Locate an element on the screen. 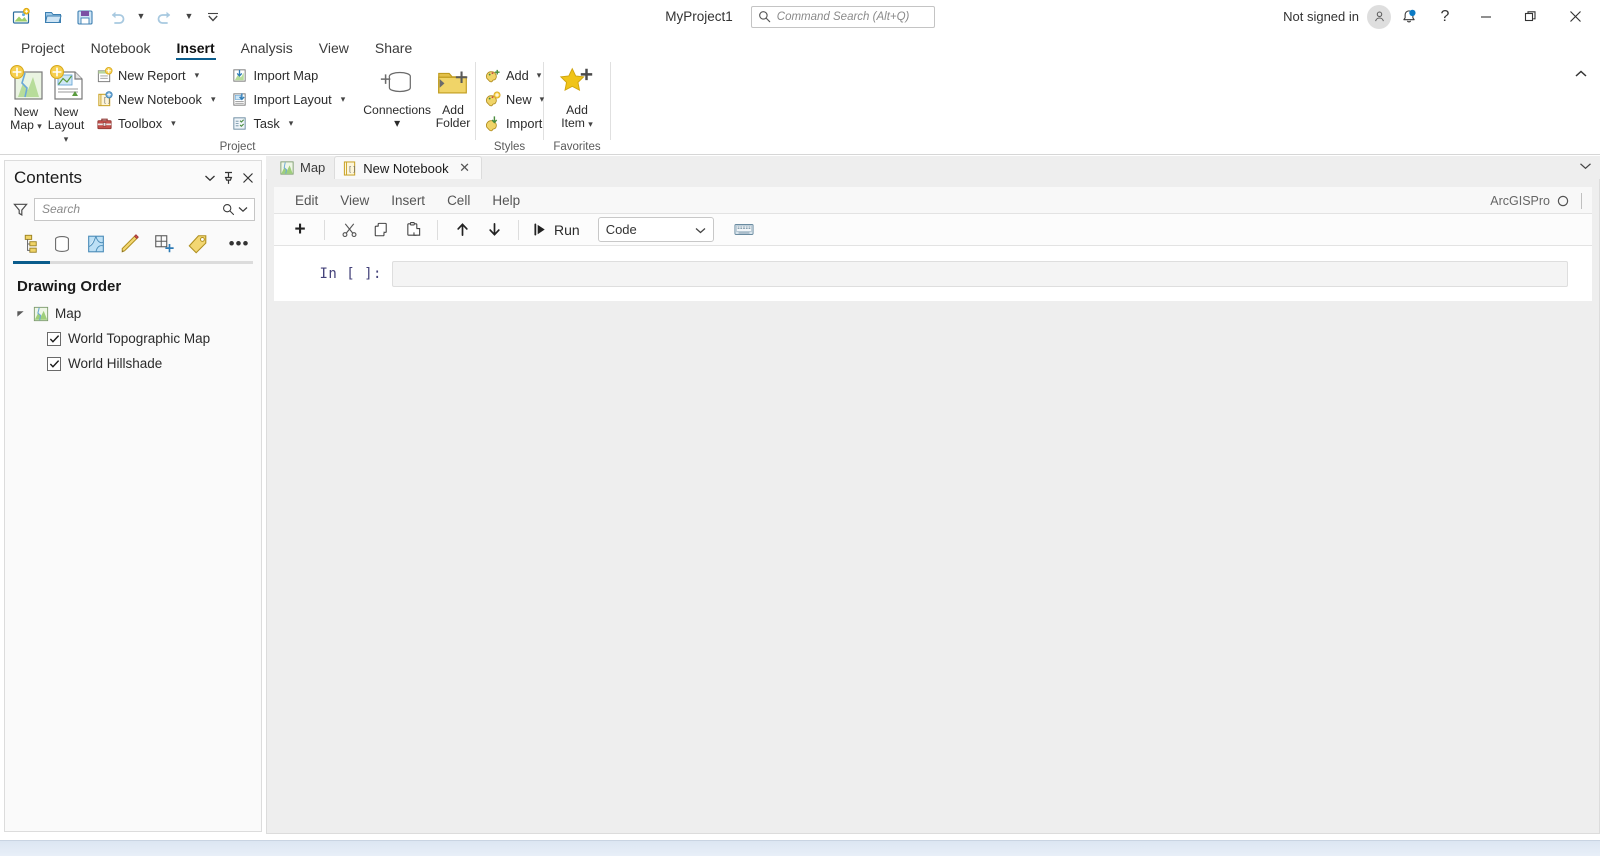  ribbon-tab-analysis: Analysis is located at coordinates (267, 47).